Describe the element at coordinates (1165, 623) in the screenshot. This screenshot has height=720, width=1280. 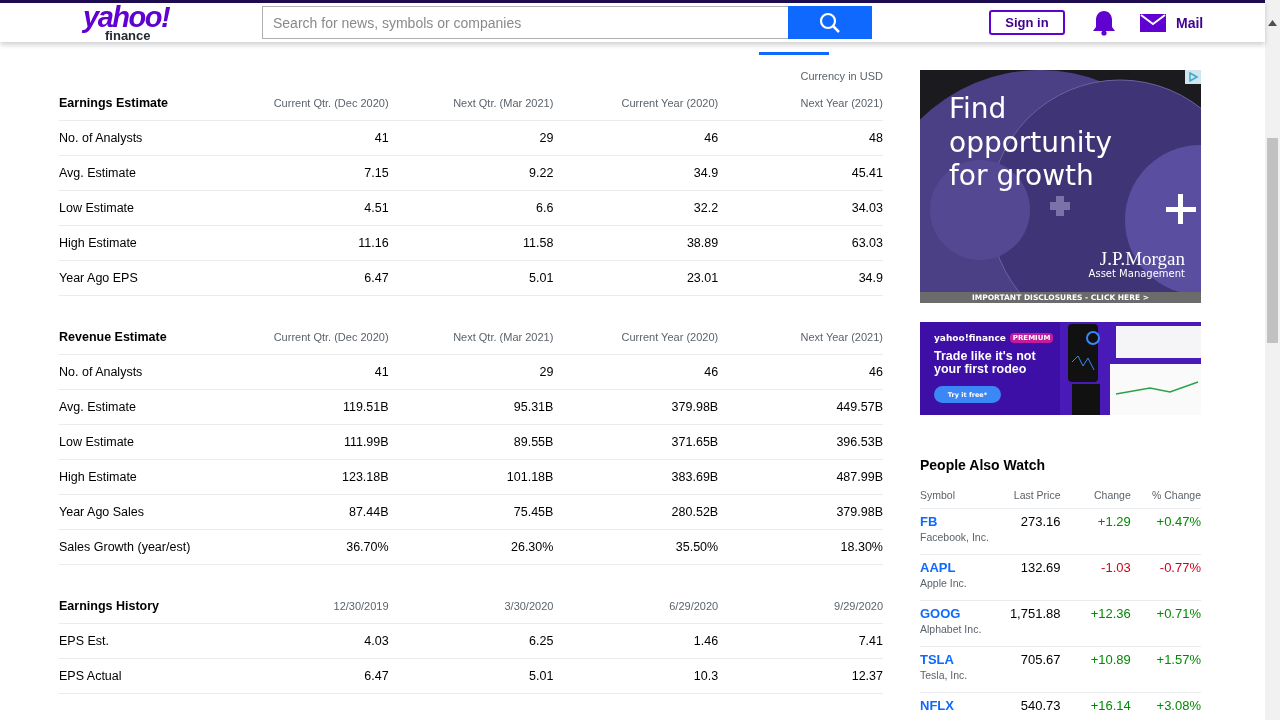
I see `percent-change-cell: +0.71%` at that location.